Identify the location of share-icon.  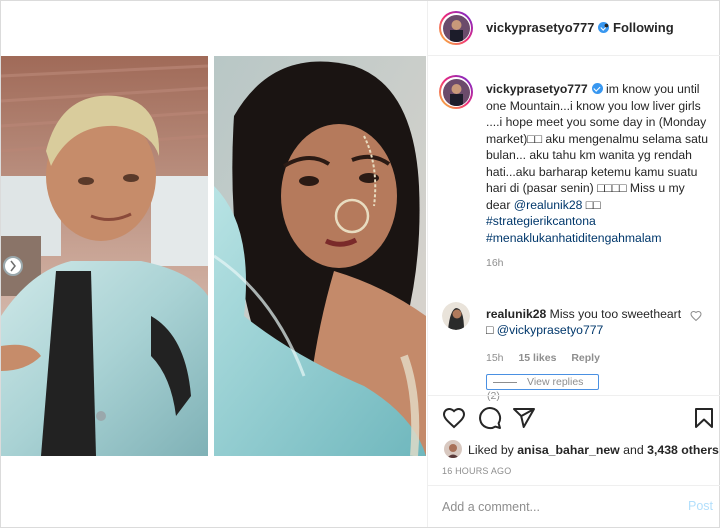
(524, 418).